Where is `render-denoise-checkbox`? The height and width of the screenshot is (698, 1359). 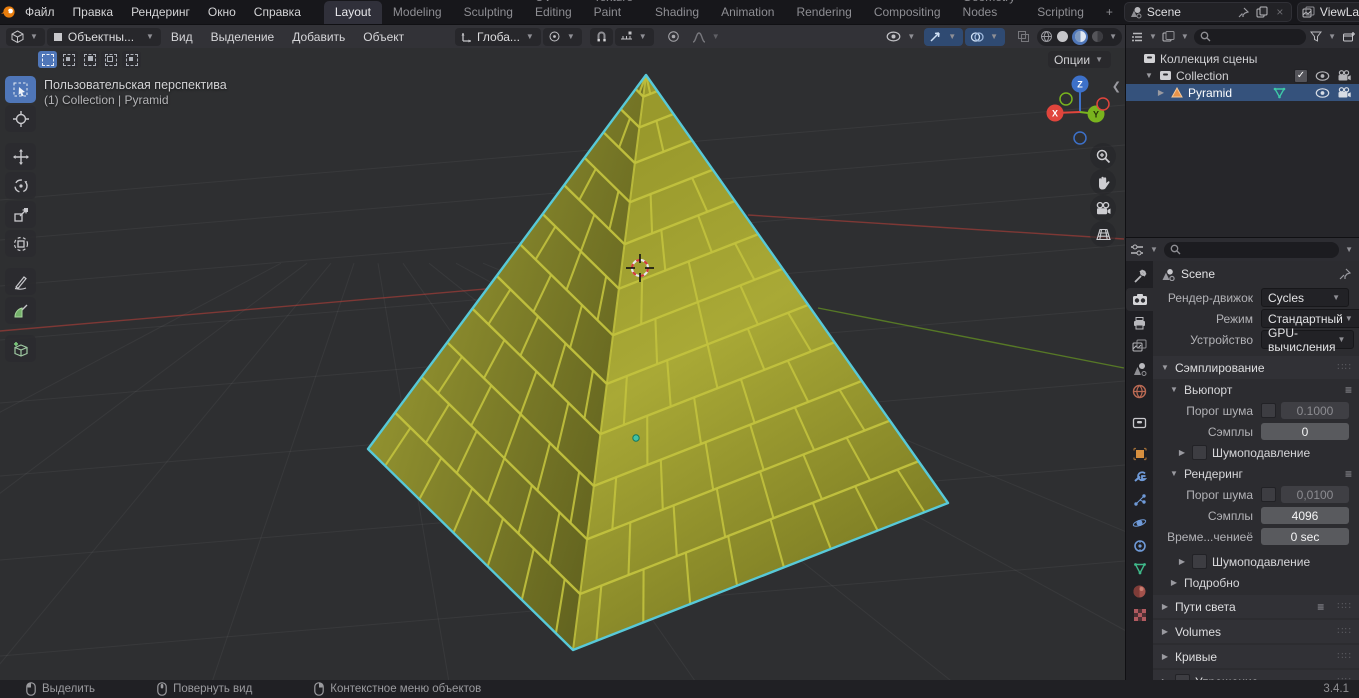
render-denoise-checkbox is located at coordinates (1199, 561).